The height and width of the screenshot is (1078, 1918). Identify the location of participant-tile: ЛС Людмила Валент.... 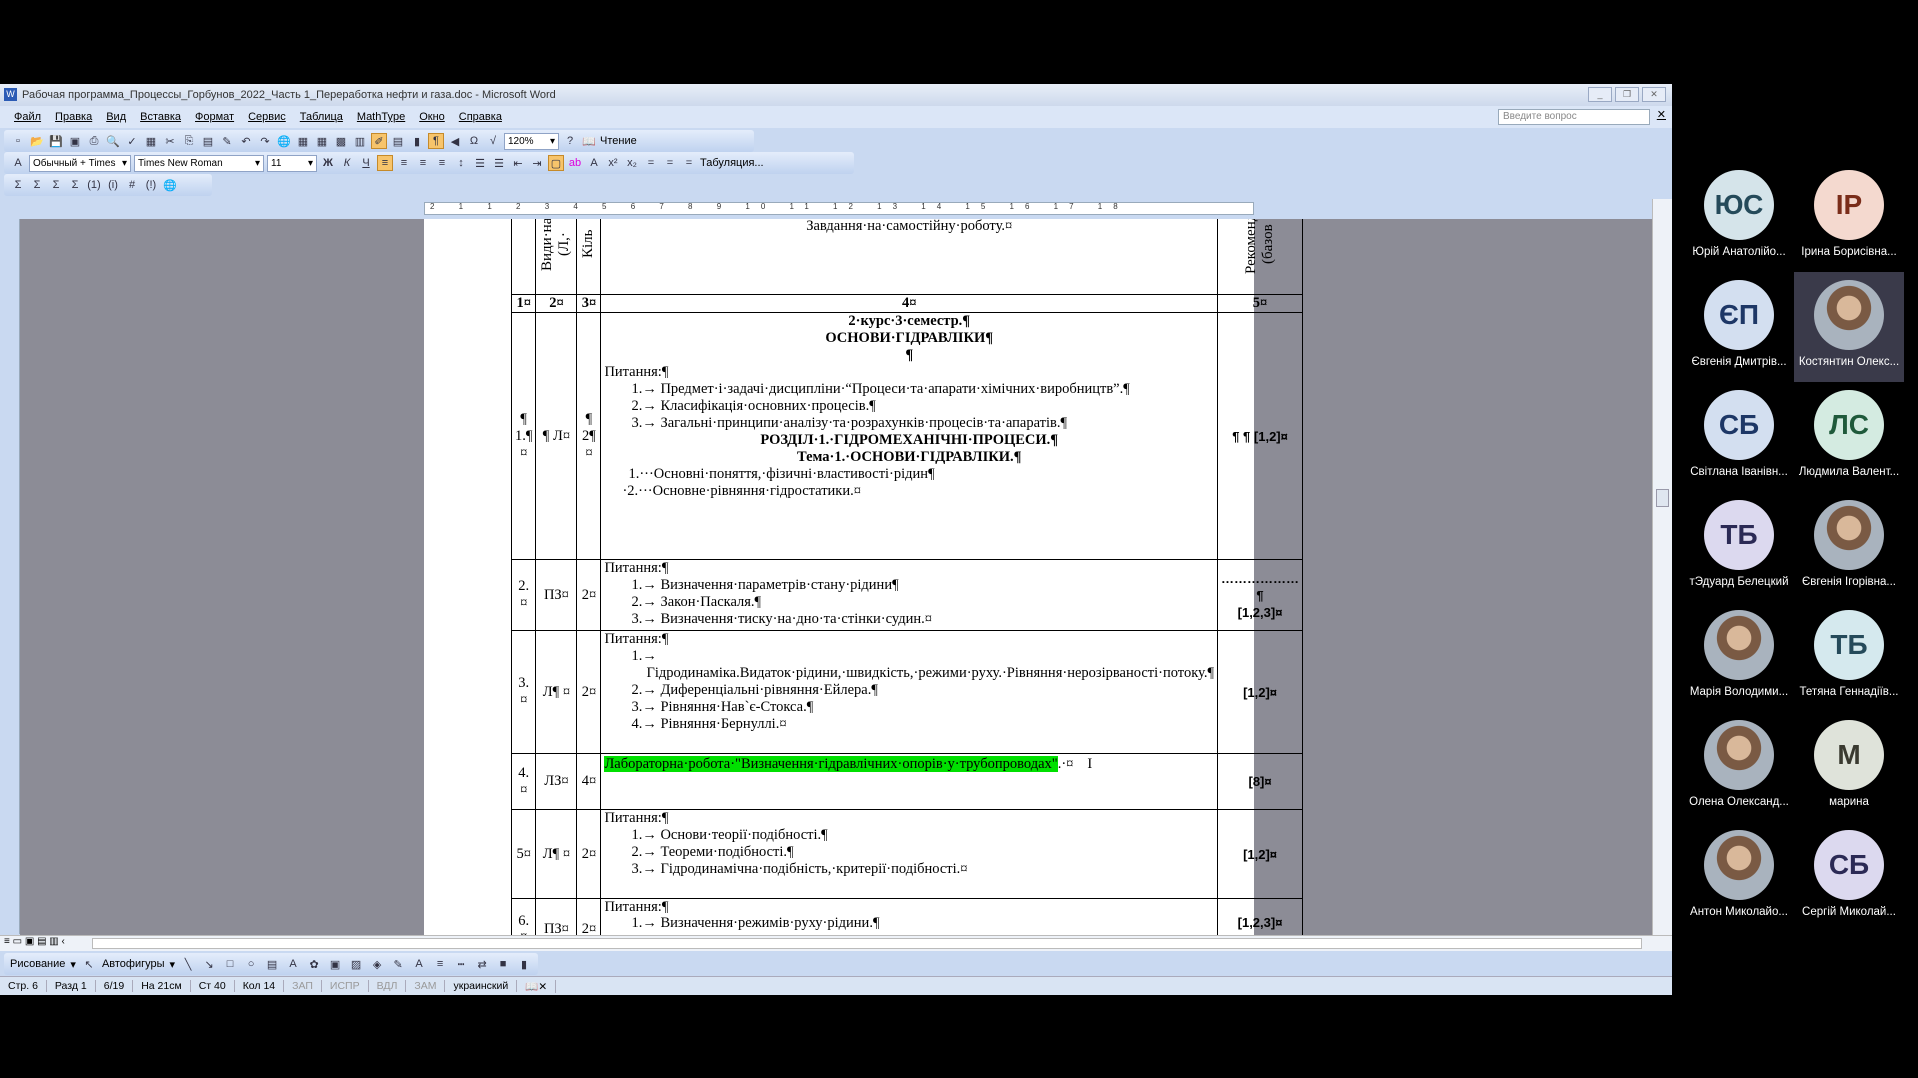
(1849, 437).